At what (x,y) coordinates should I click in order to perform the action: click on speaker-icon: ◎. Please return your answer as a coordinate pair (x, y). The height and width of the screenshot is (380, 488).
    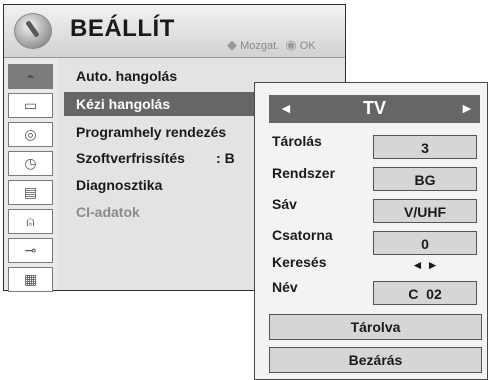
    Looking at the image, I should click on (30, 134).